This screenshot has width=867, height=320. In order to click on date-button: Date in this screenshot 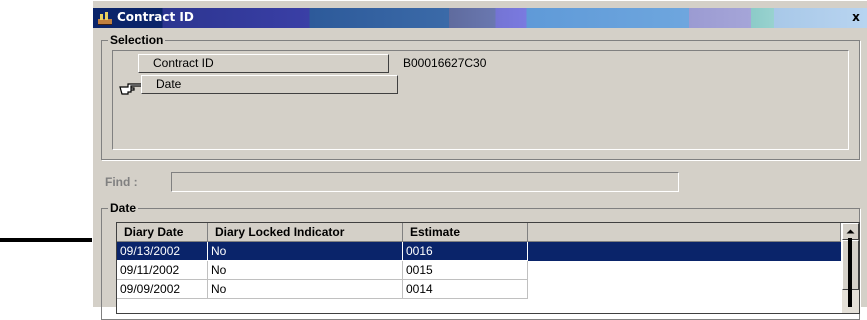, I will do `click(269, 84)`.